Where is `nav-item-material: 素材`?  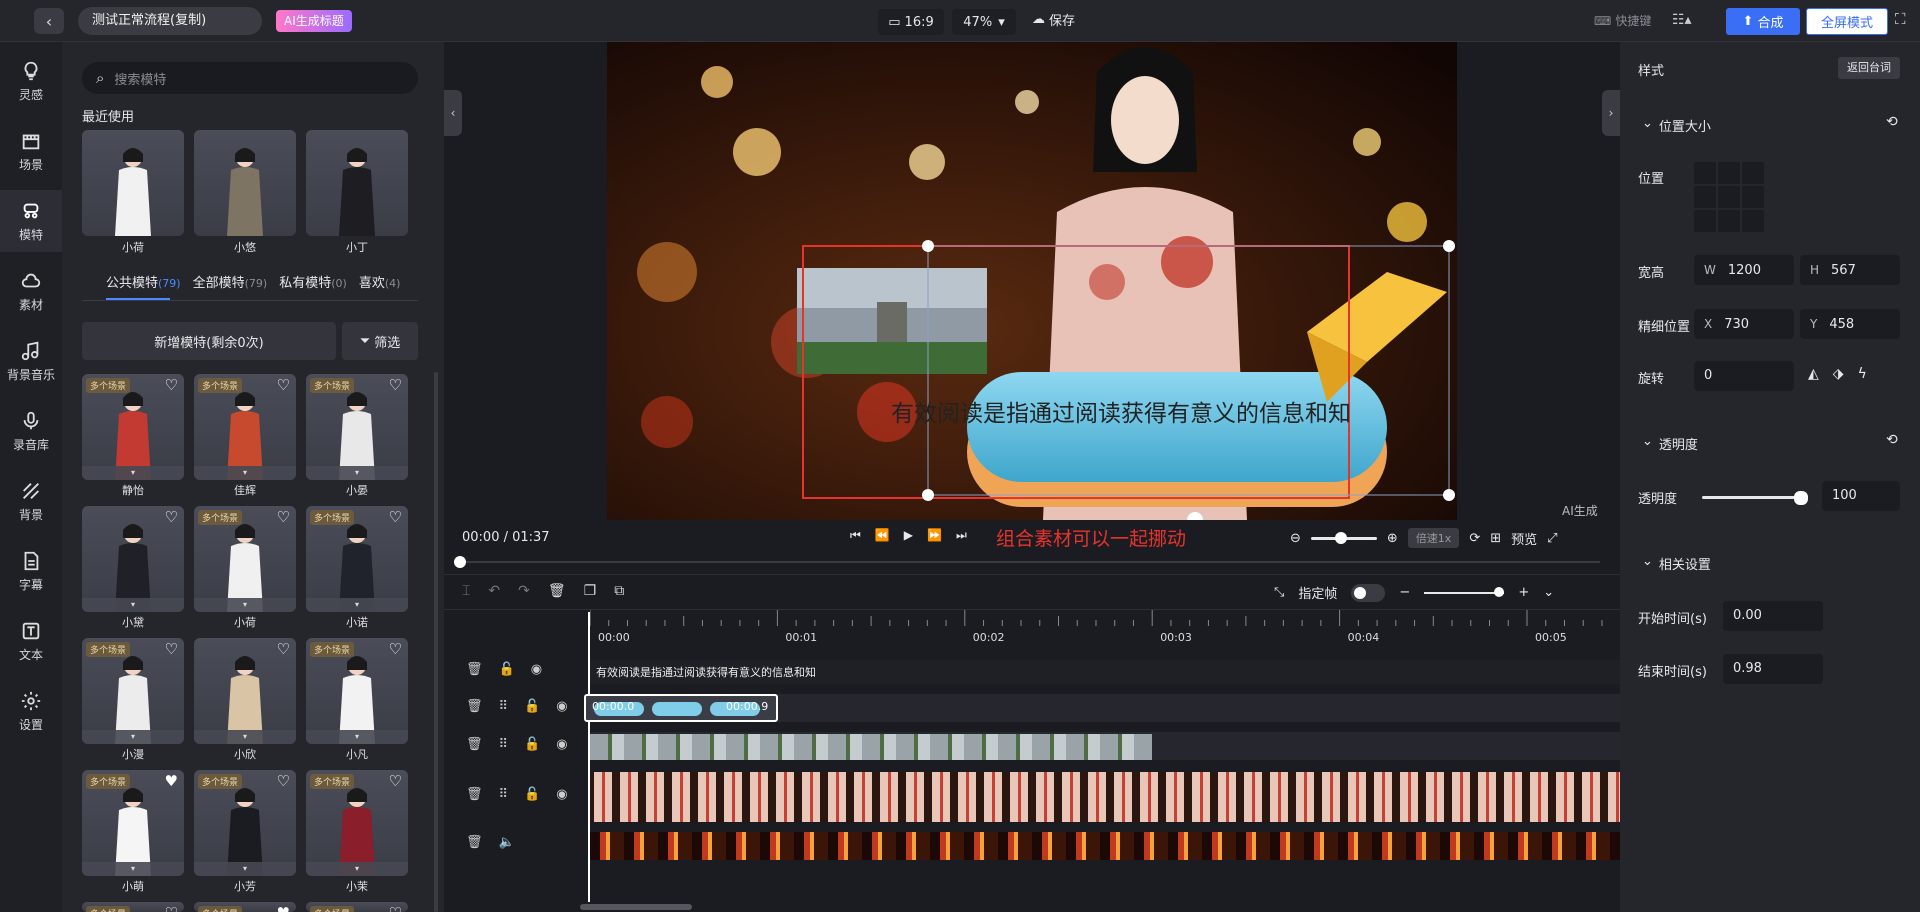
nav-item-material: 素材 is located at coordinates (31, 291).